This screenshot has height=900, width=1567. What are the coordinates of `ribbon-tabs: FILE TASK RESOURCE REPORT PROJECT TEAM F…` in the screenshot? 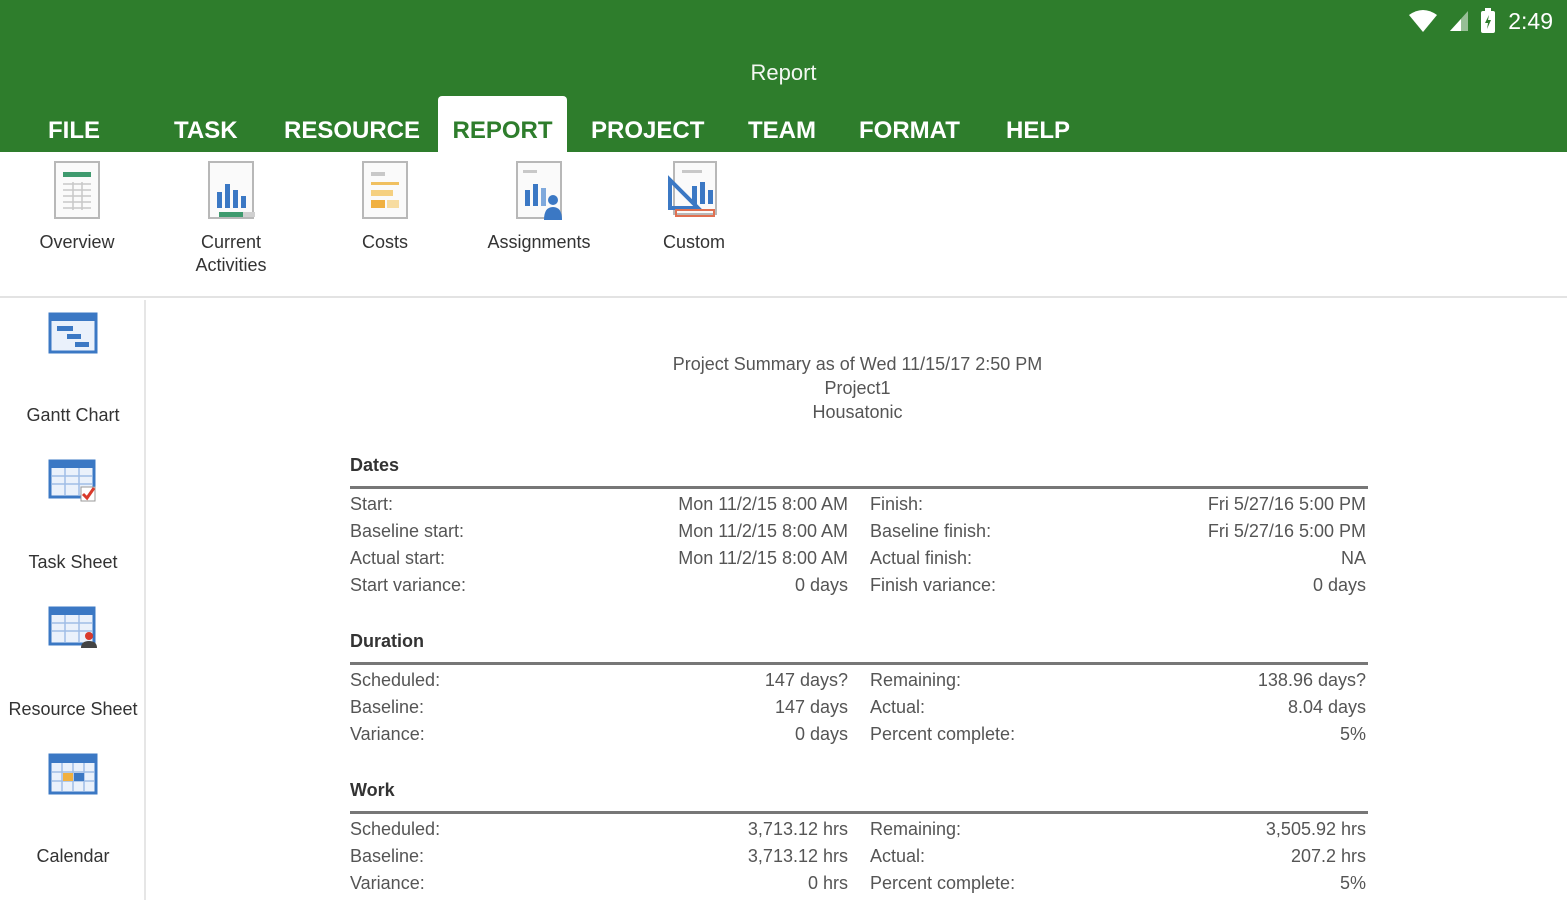 It's located at (783, 124).